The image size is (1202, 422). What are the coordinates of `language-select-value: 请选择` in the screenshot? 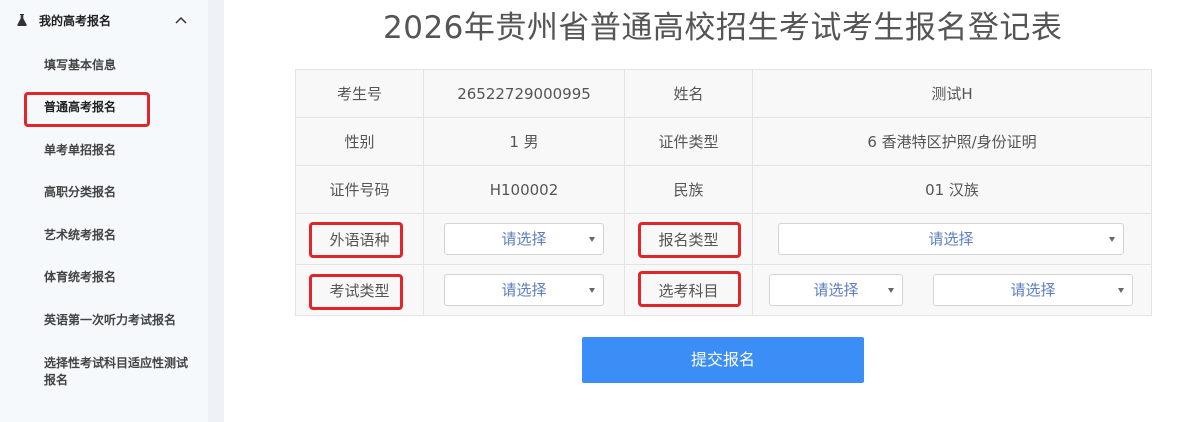 It's located at (524, 239).